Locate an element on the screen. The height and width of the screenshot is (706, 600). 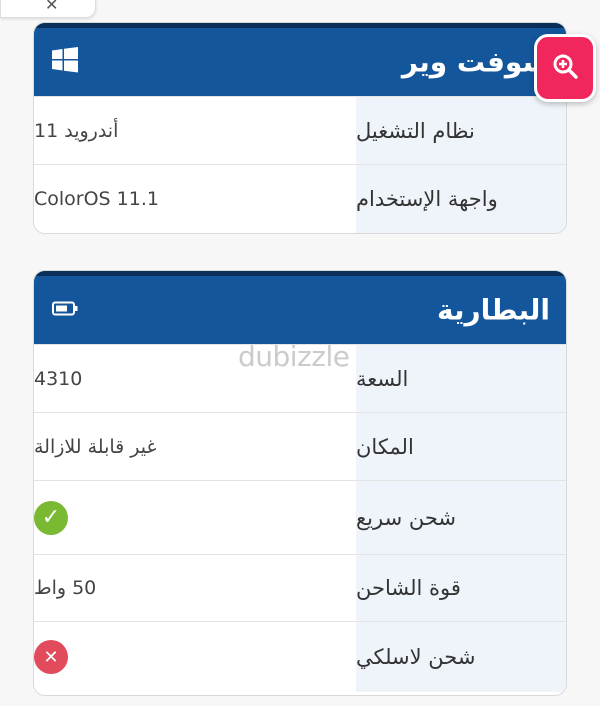
software-card-title: سوفت وير is located at coordinates (475, 62).